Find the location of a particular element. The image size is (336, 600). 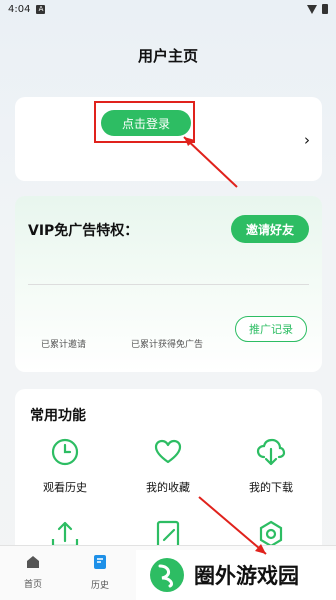

vip-title: VIP免广告特权： is located at coordinates (83, 231).